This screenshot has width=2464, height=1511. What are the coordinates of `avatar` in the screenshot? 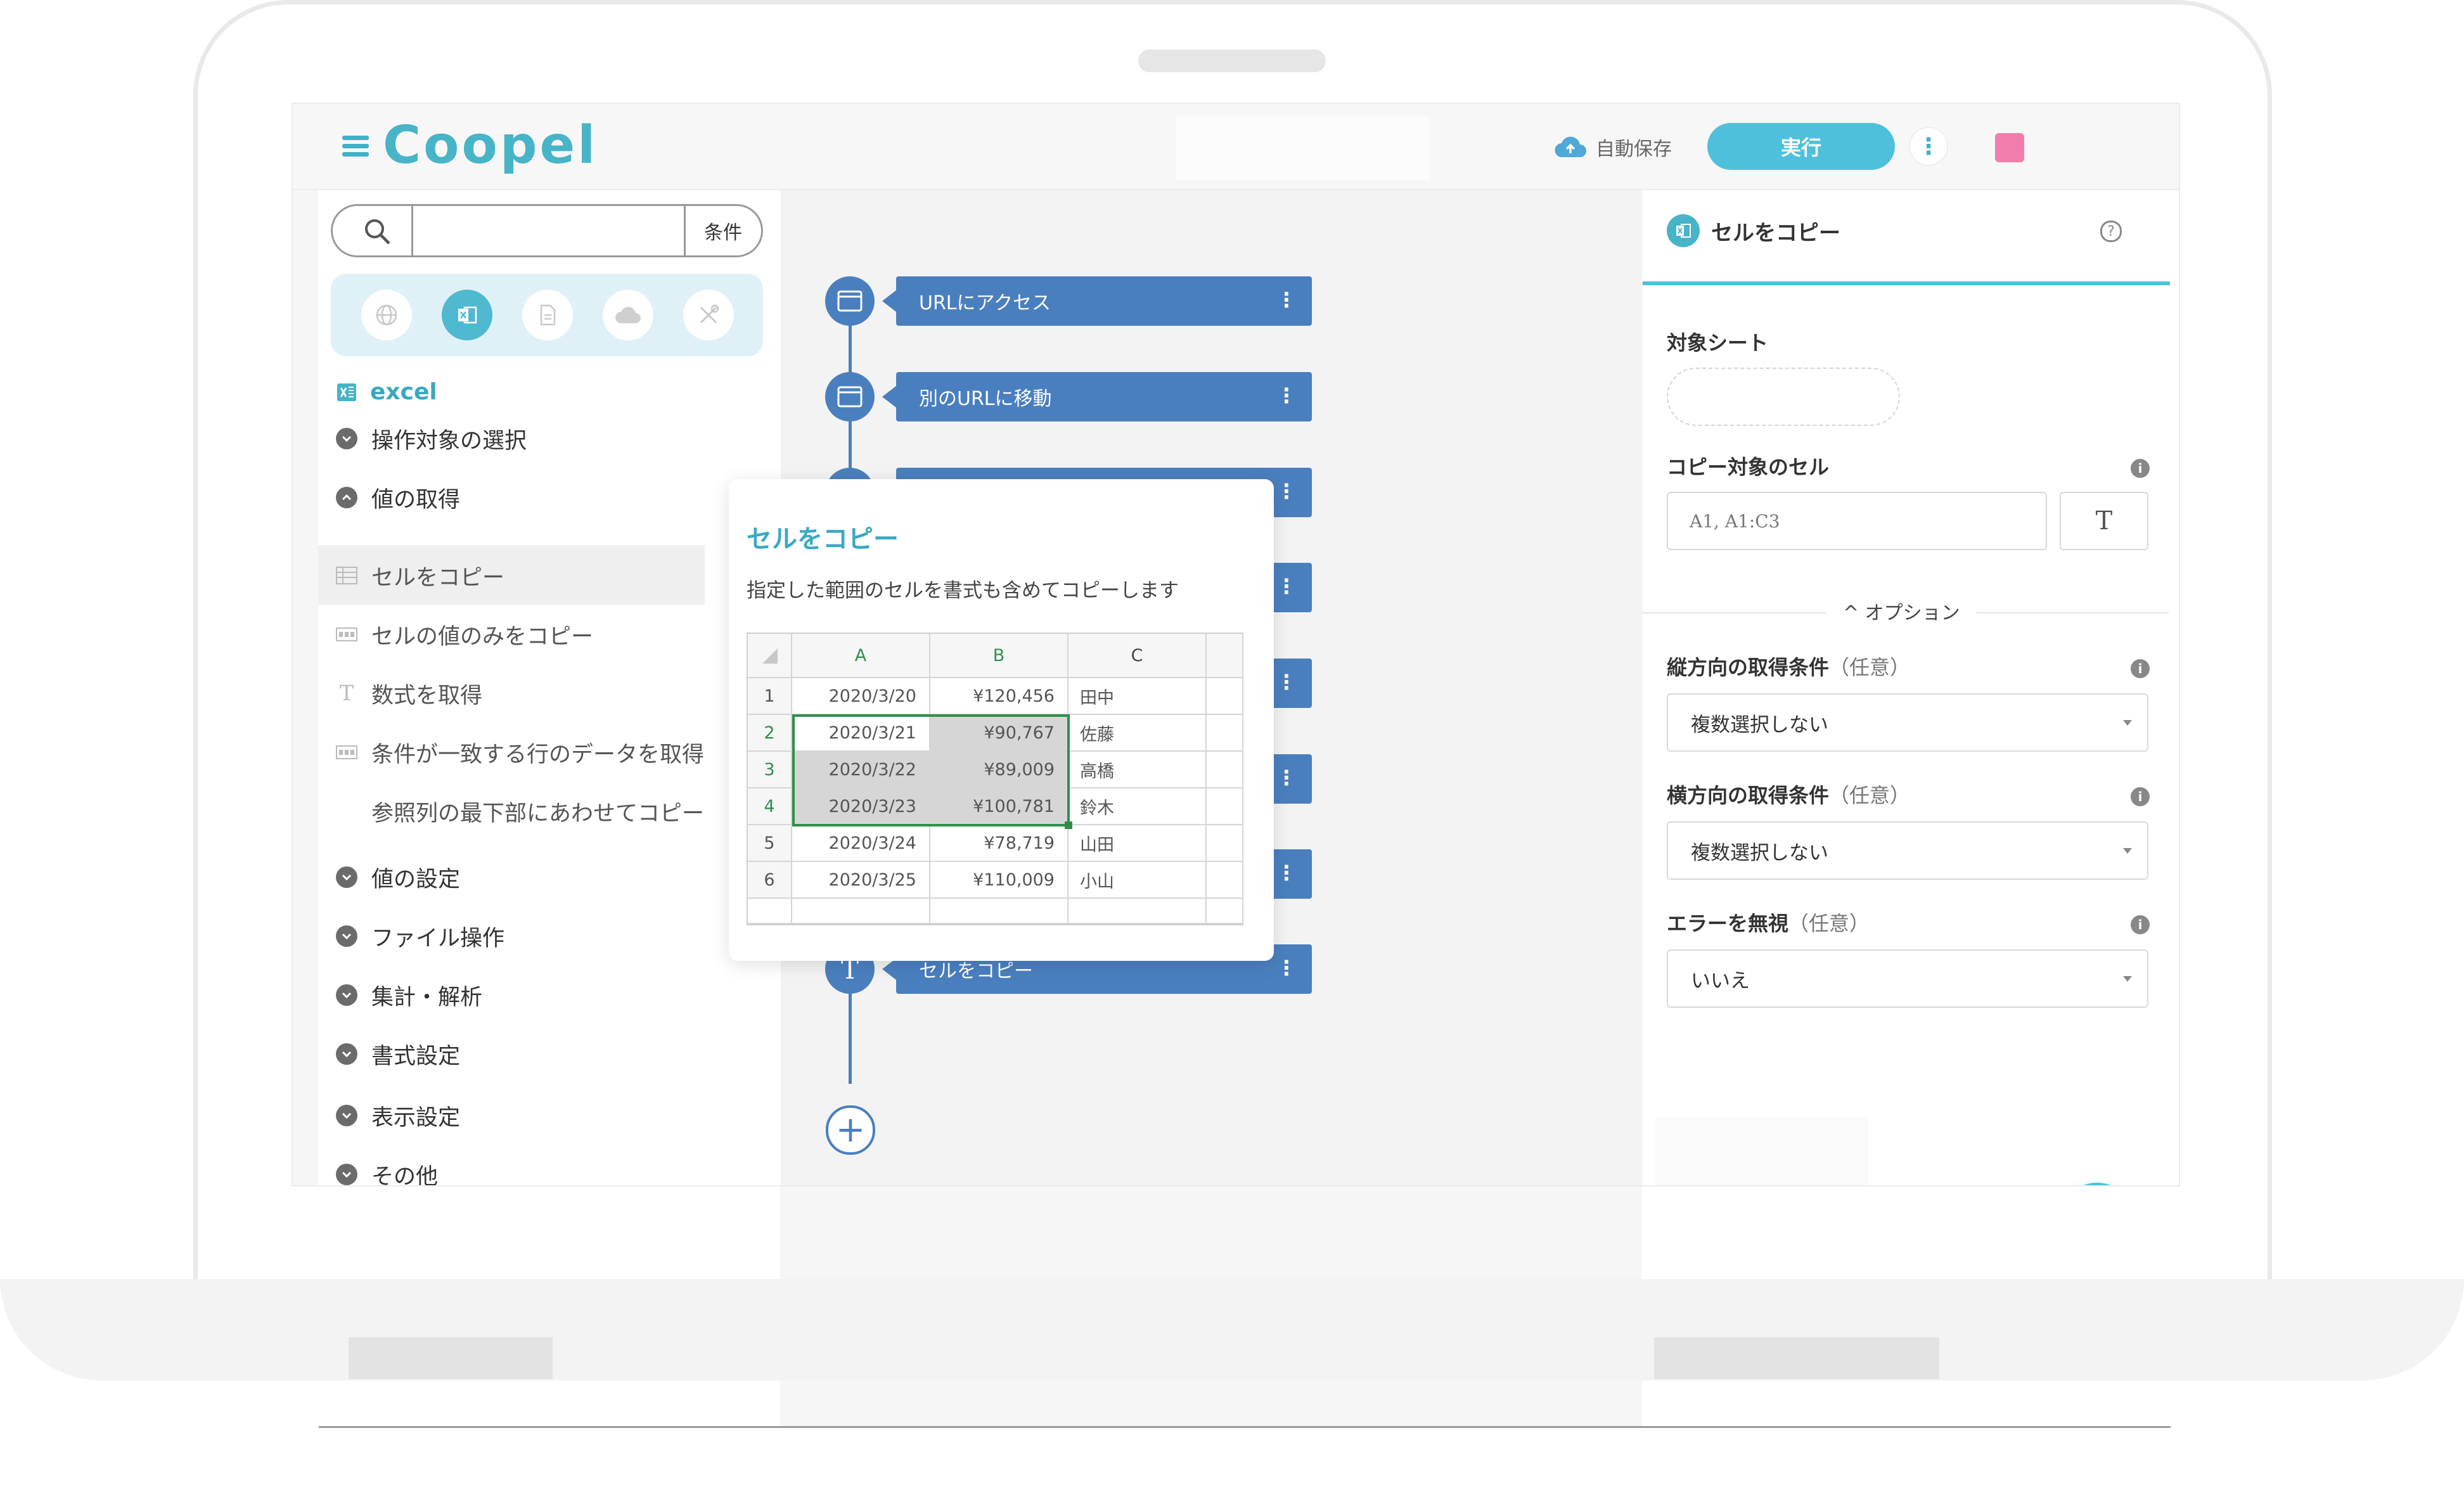 It's located at (2009, 147).